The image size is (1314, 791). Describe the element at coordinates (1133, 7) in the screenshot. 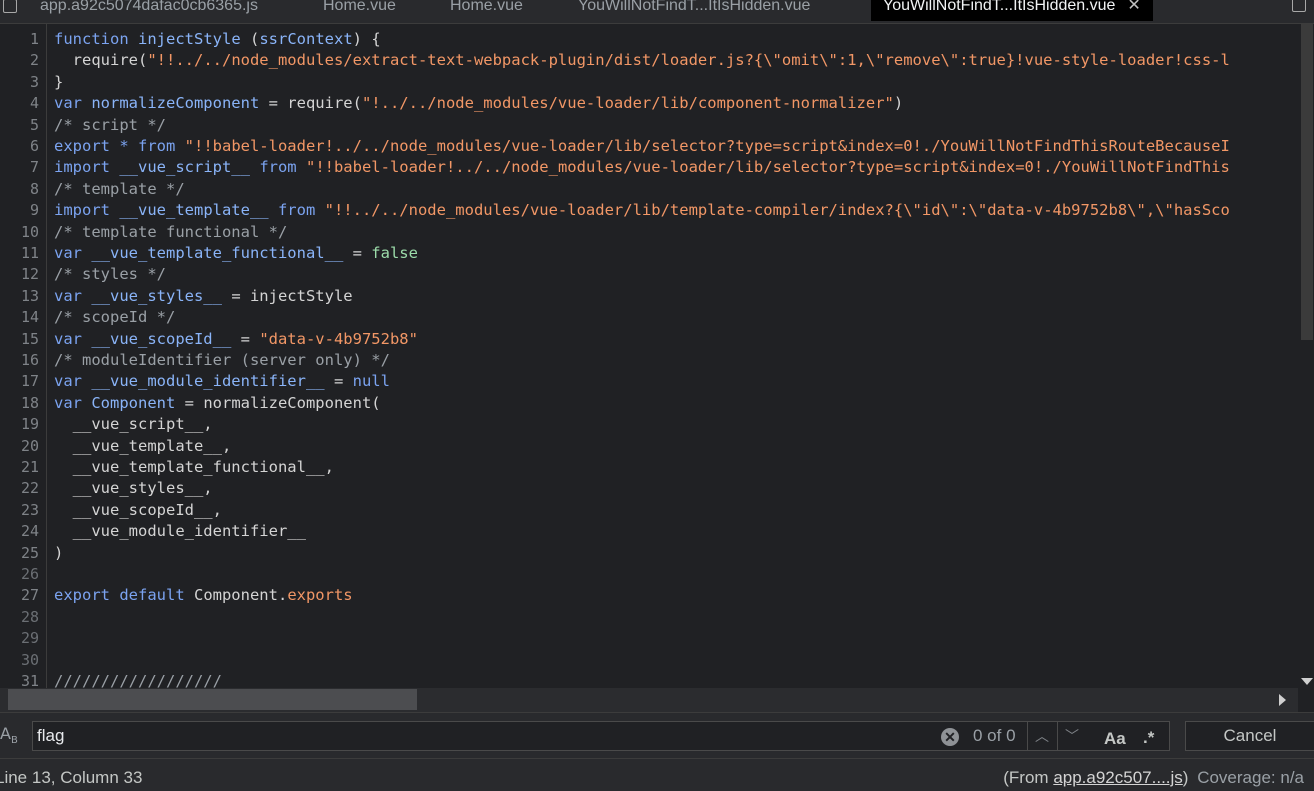

I see `close-tab-icon: ✕` at that location.